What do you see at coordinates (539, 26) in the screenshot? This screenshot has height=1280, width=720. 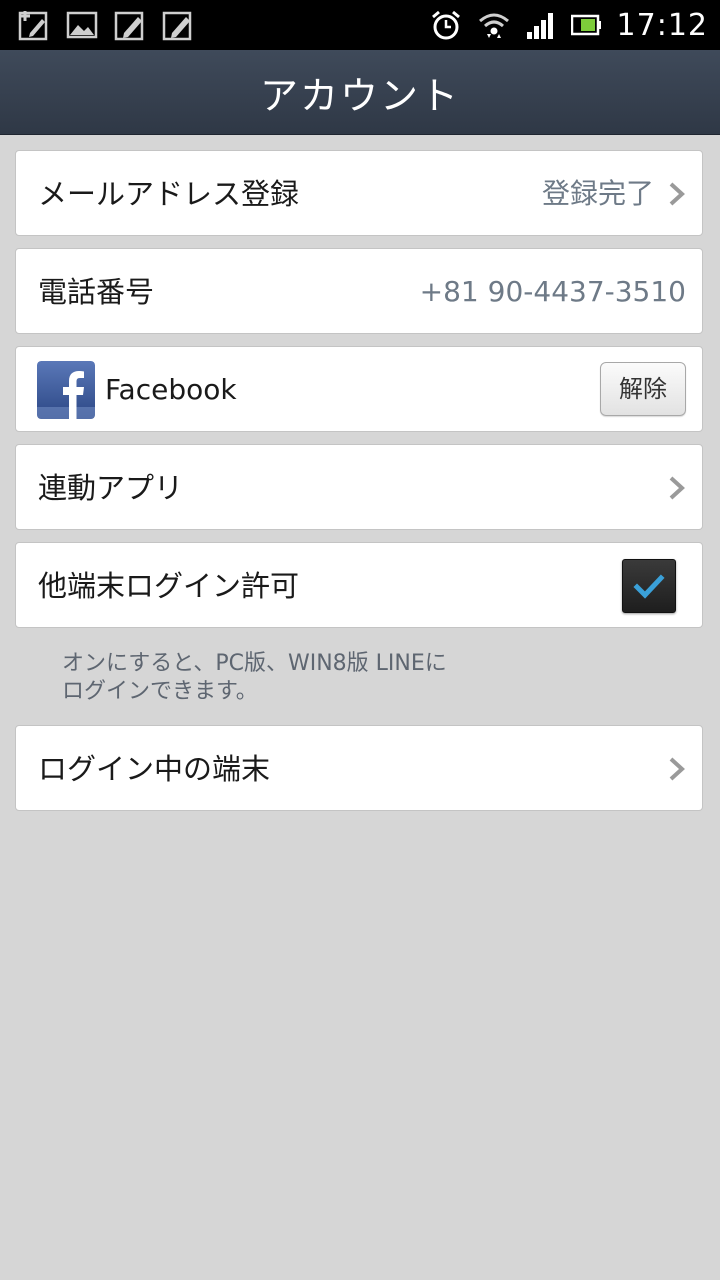 I see `signal-icon` at bounding box center [539, 26].